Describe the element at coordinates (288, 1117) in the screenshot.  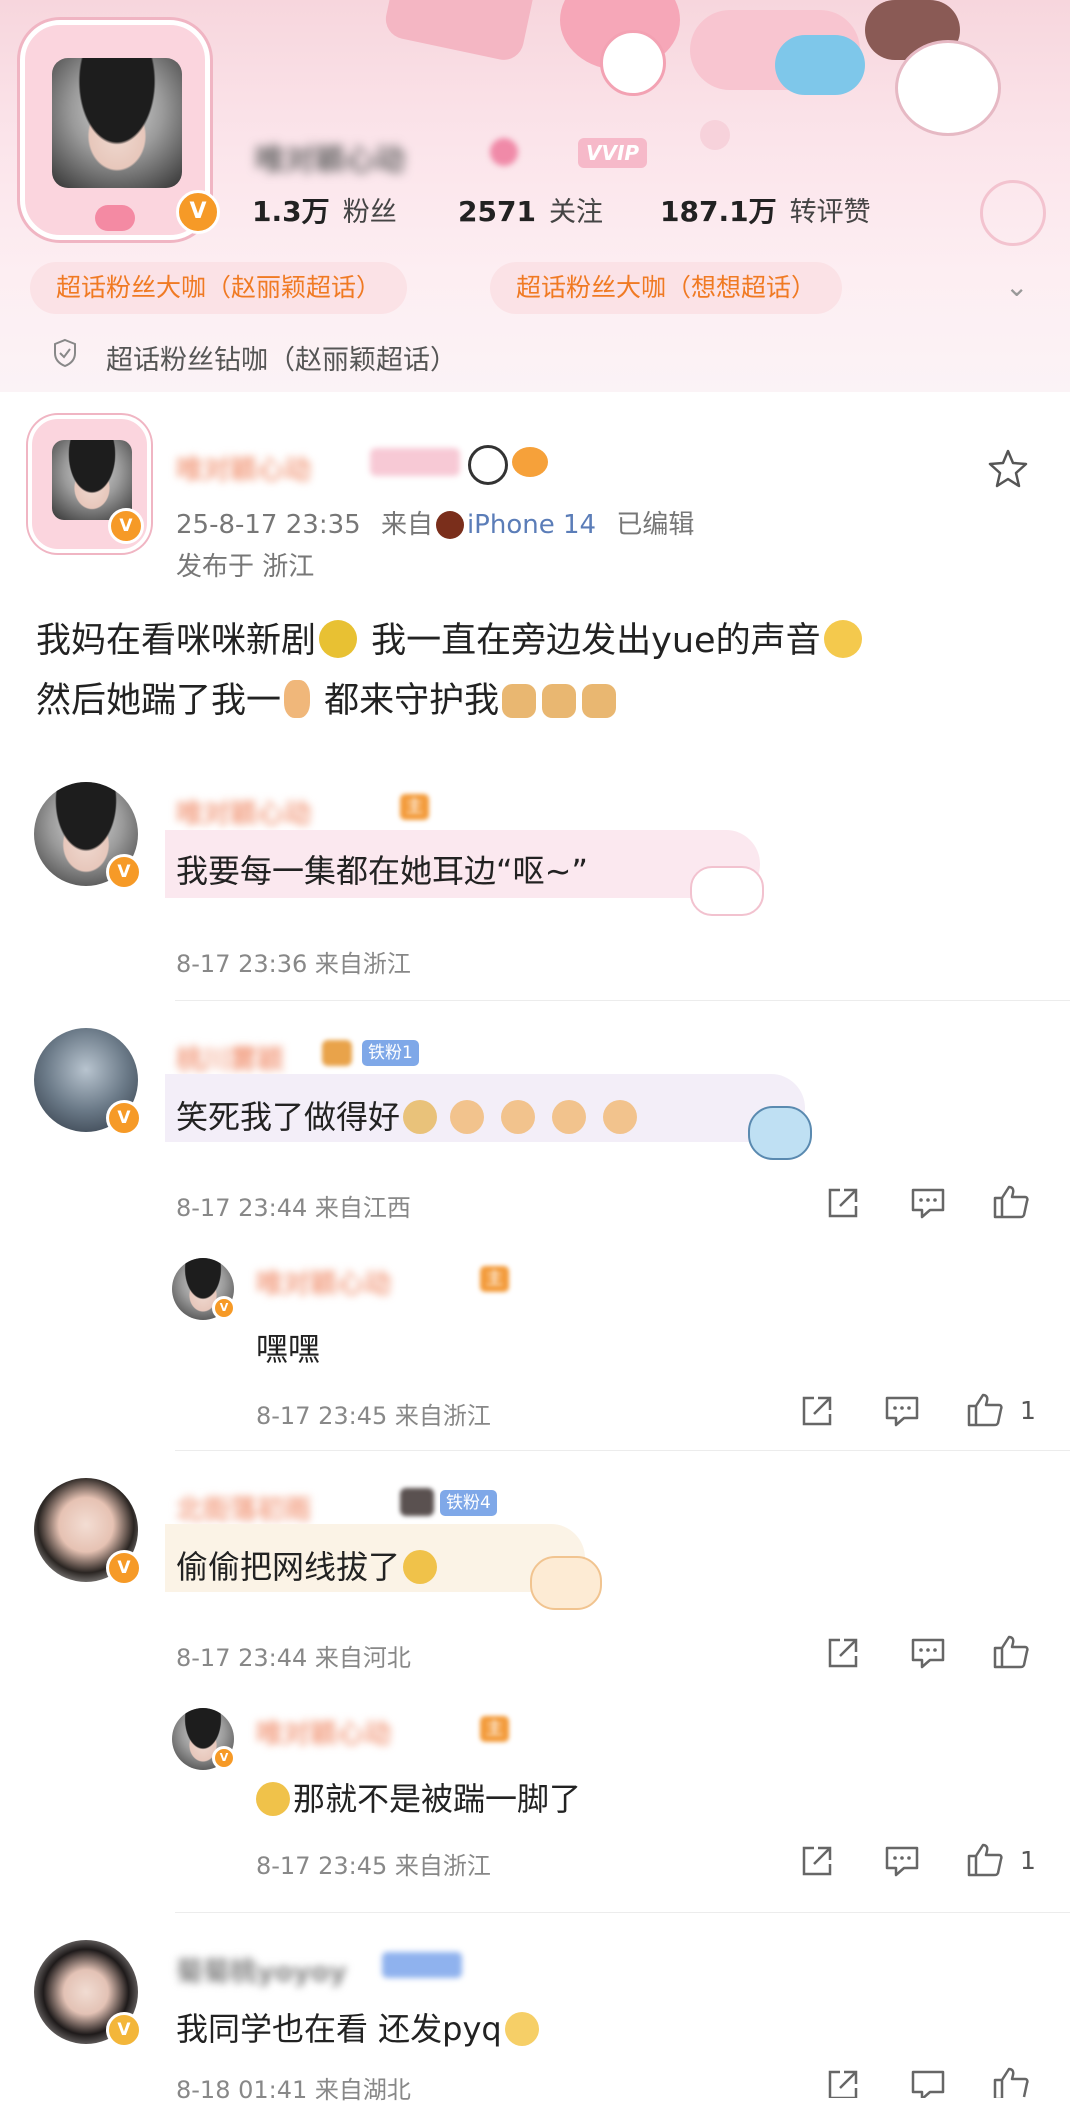
I see `comment-text: 笑死我了做得好` at that location.